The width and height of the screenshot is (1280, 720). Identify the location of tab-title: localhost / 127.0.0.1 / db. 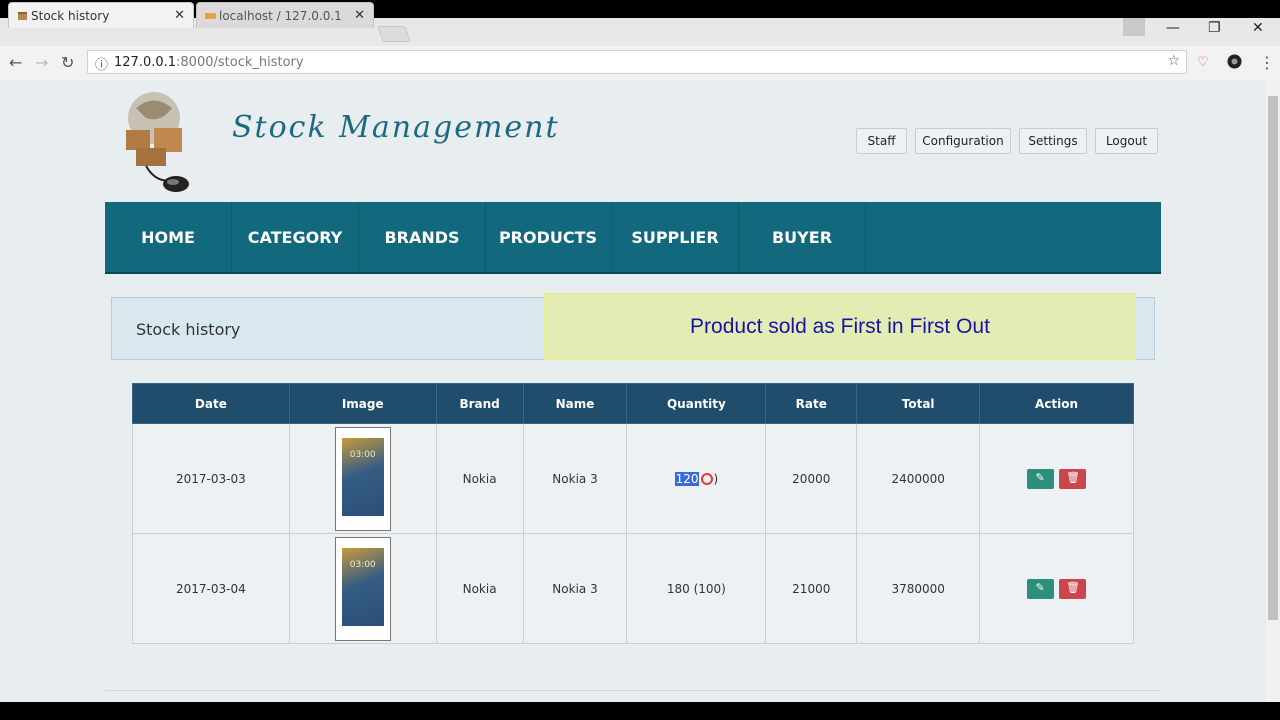
(281, 15).